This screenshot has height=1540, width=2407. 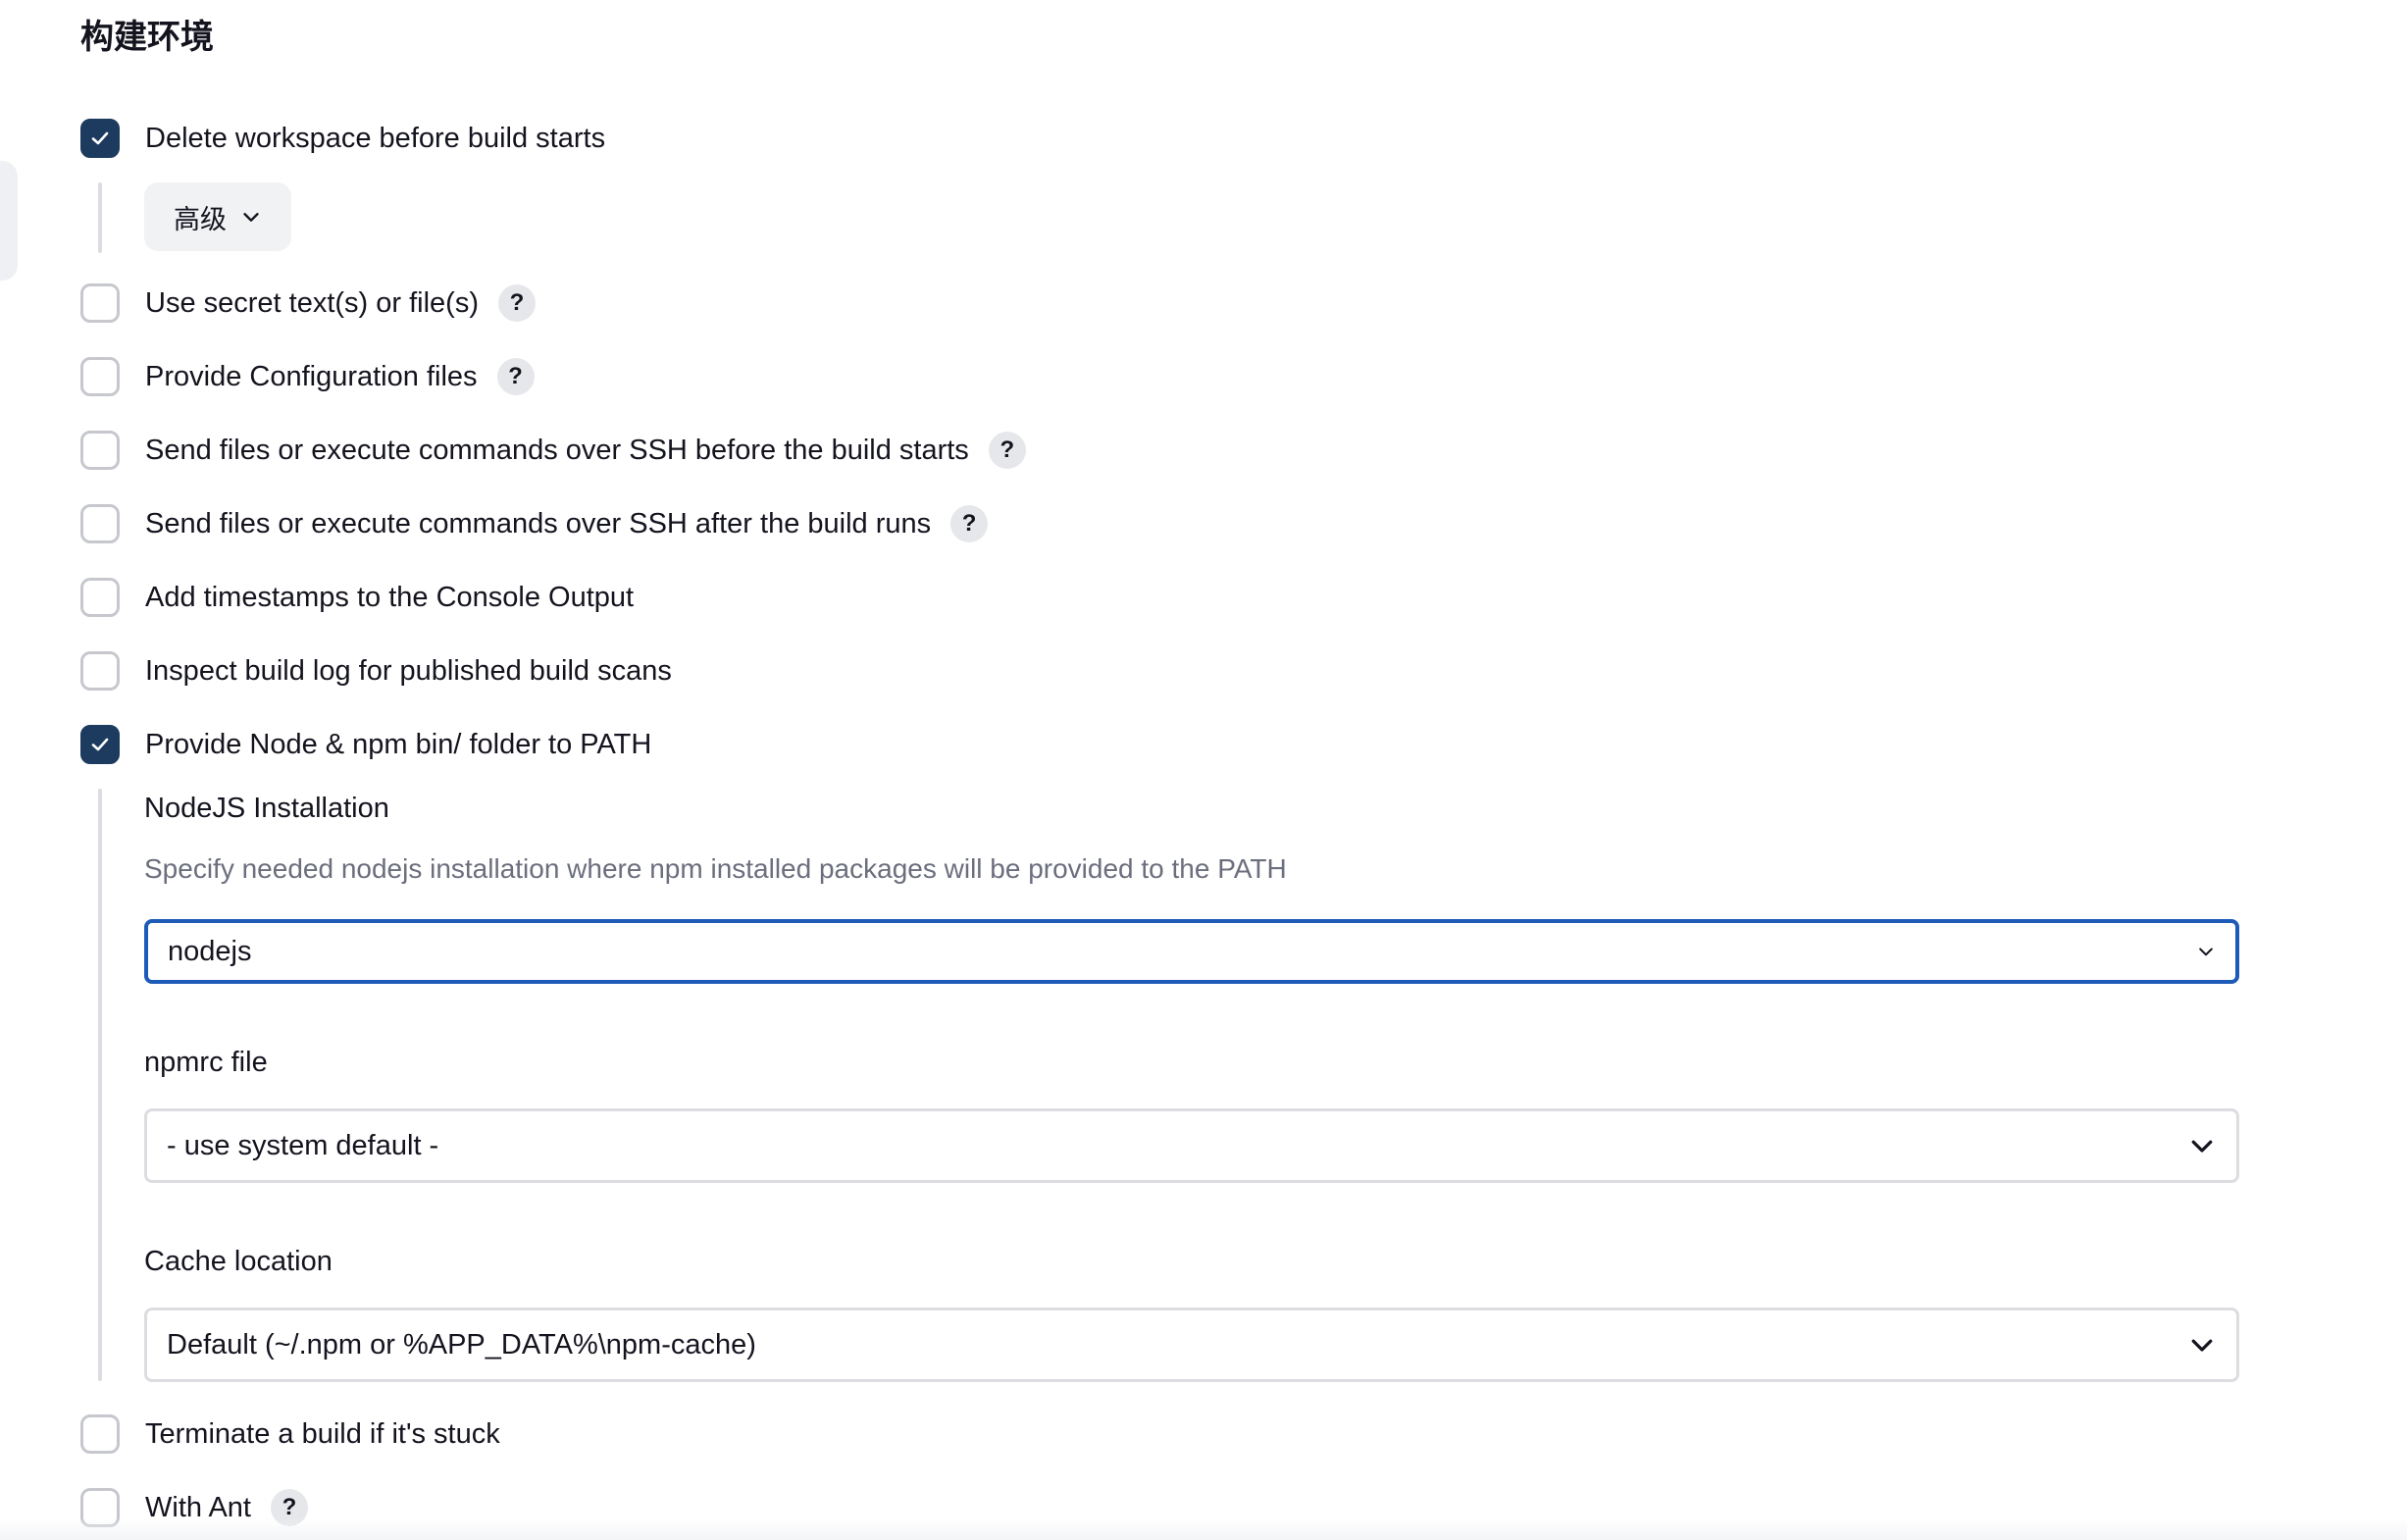 What do you see at coordinates (100, 671) in the screenshot?
I see `inspect-build-log-checkbox` at bounding box center [100, 671].